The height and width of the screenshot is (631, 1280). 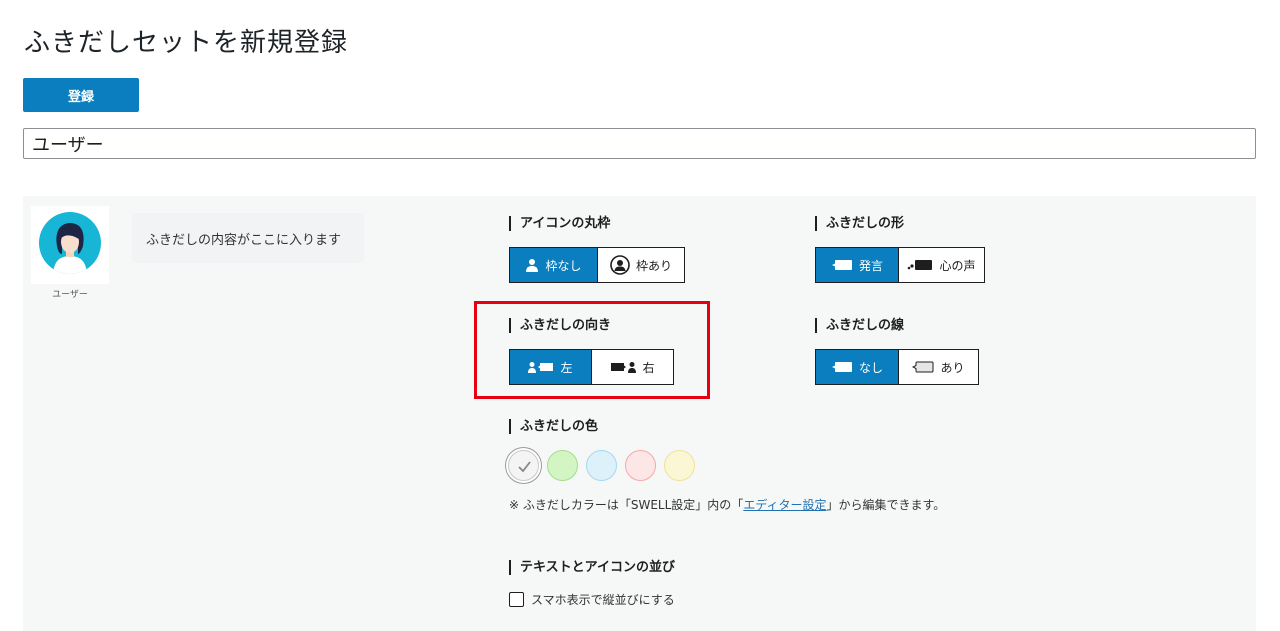 I want to click on vertical-layout-checkbox, so click(x=516, y=599).